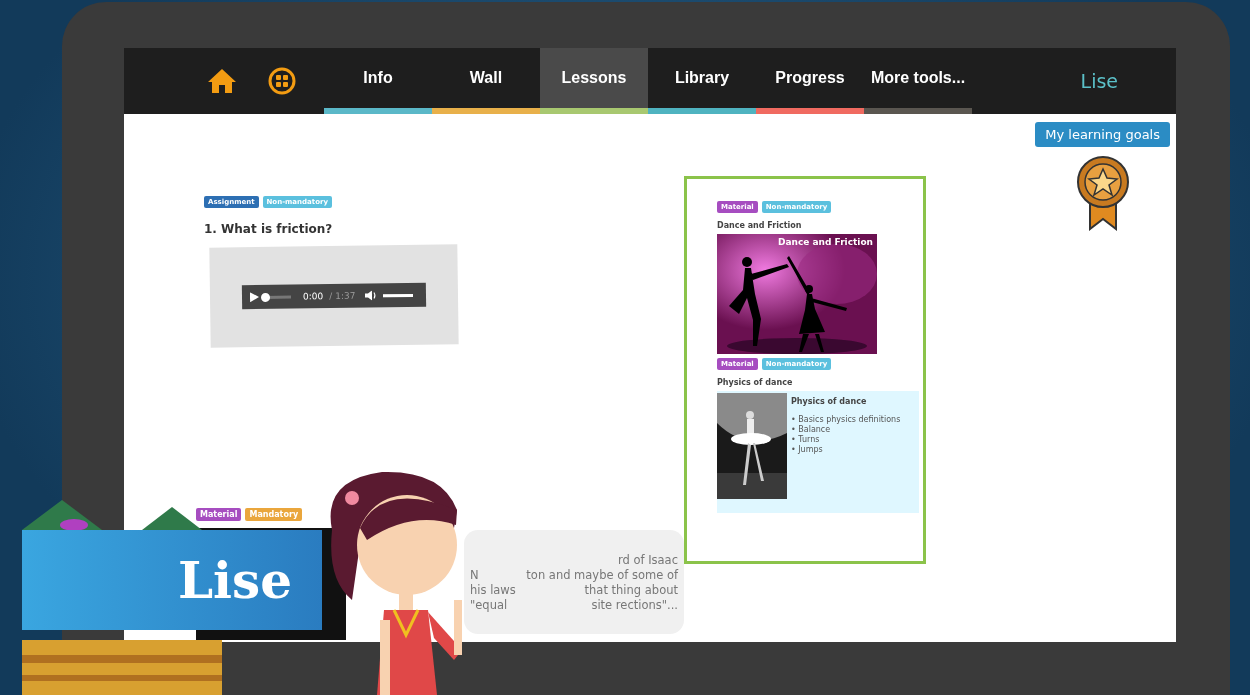  I want to click on nav-tab: Wall, so click(486, 81).